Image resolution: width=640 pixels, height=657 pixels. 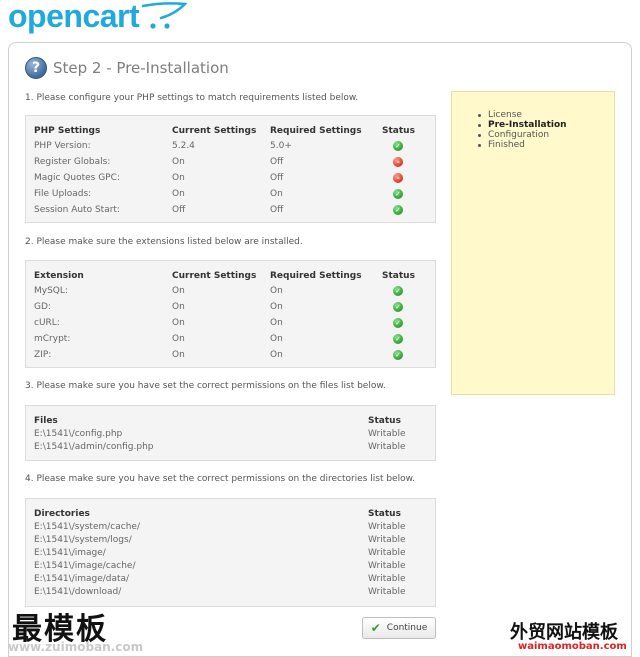 What do you see at coordinates (281, 146) in the screenshot?
I see `required-value: 5.0+` at bounding box center [281, 146].